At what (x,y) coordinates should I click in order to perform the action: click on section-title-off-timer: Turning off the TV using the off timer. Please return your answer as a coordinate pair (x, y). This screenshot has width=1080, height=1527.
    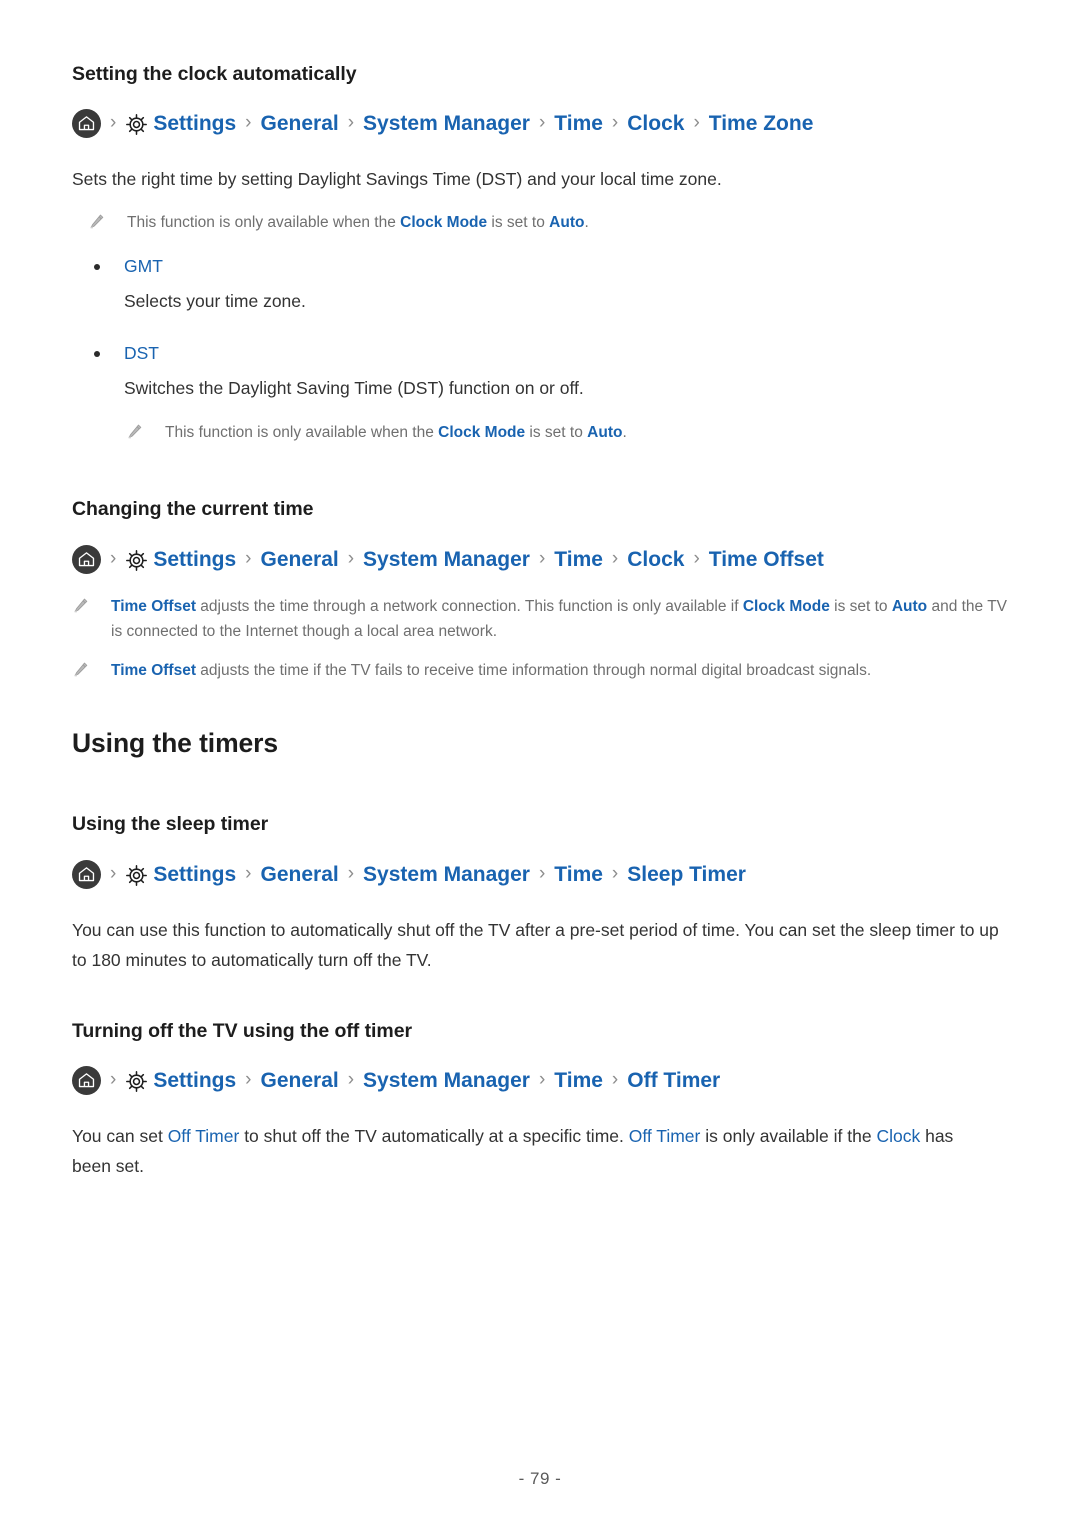
    Looking at the image, I should click on (242, 1030).